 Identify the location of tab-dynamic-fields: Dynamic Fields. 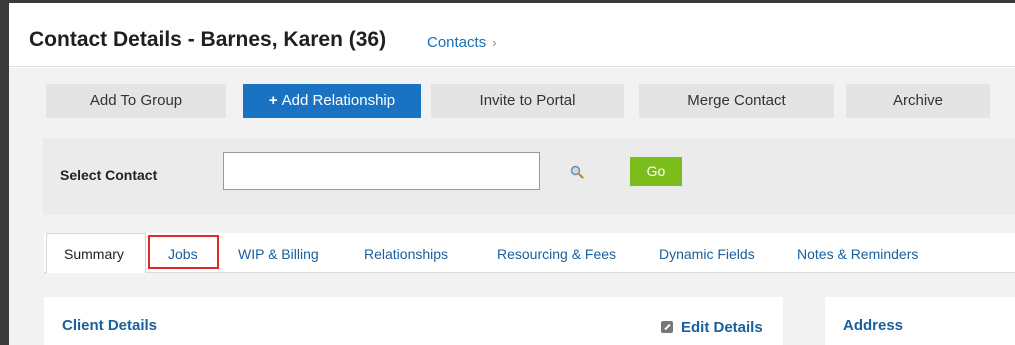
(707, 254).